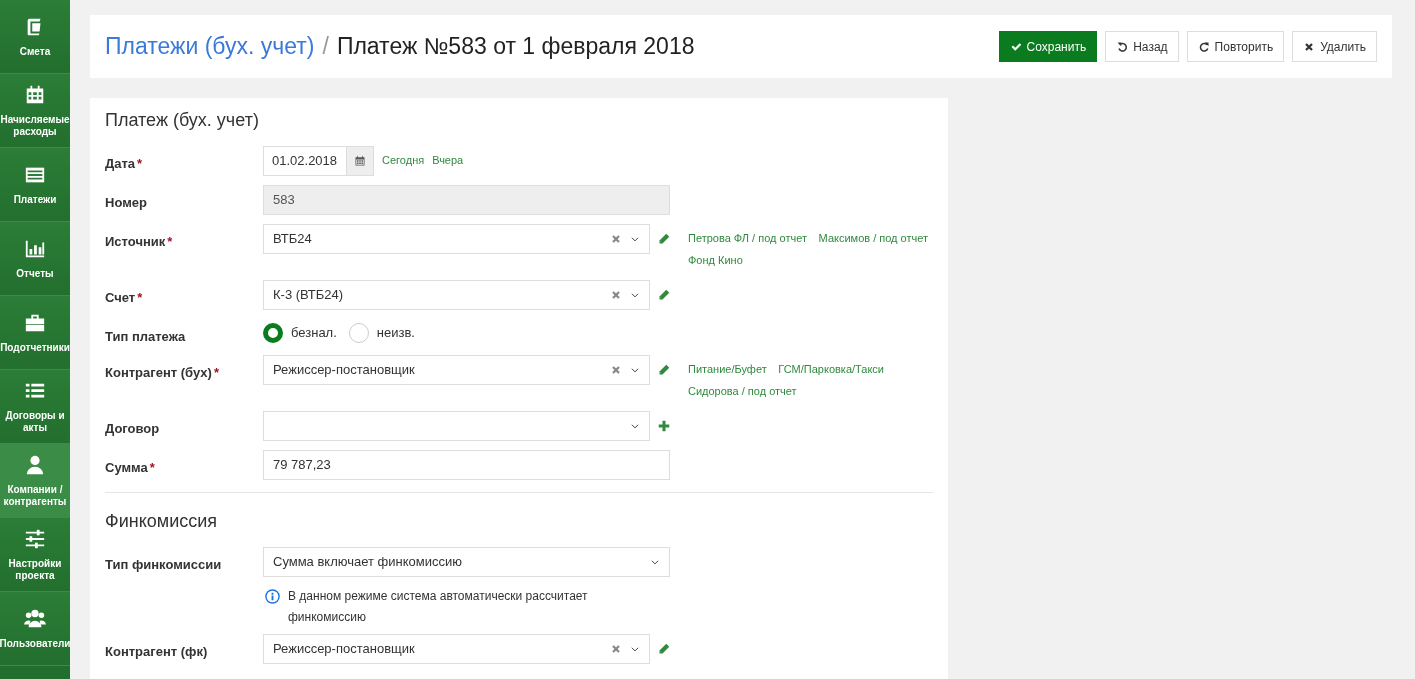 The image size is (1415, 679). What do you see at coordinates (130, 468) in the screenshot?
I see `field-label: Сумма*` at bounding box center [130, 468].